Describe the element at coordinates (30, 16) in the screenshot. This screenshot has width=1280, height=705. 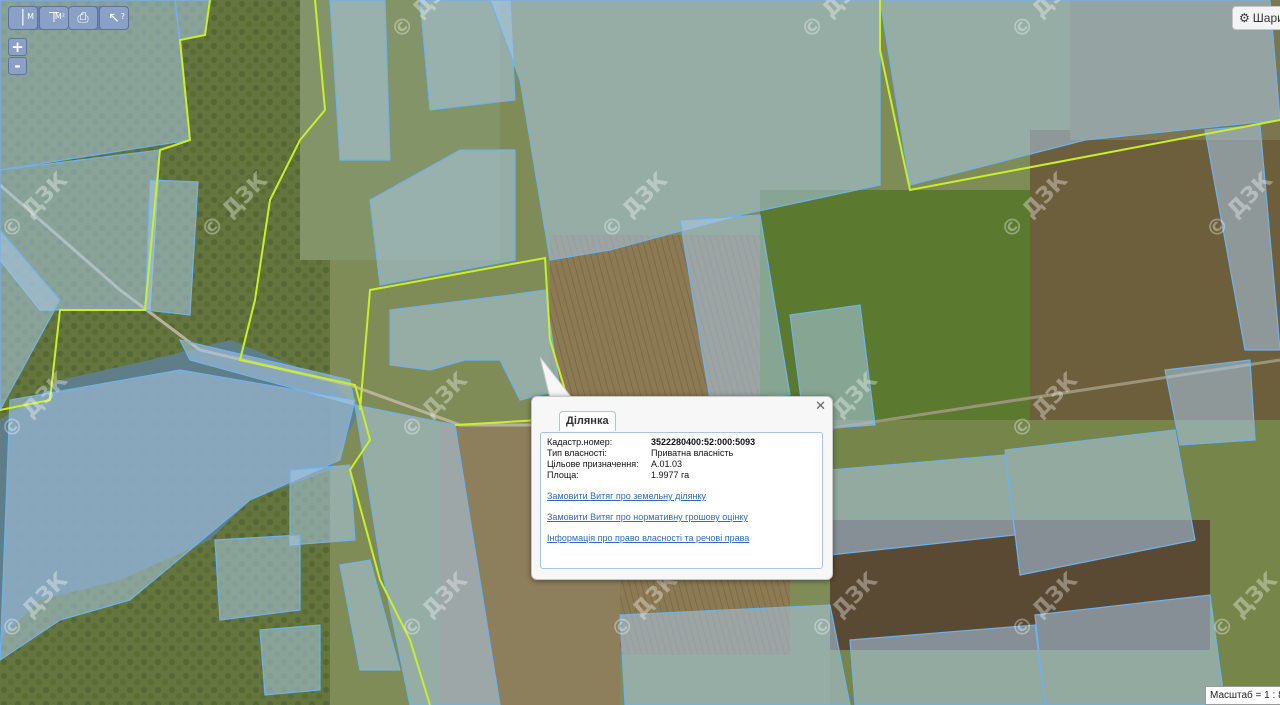
I see `unit-label: M` at that location.